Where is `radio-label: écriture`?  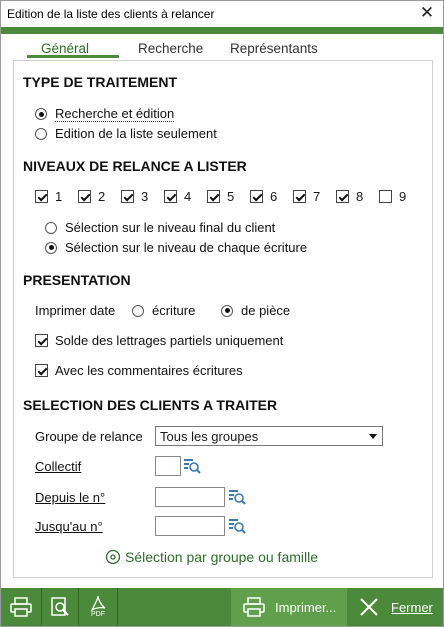
radio-label: écriture is located at coordinates (174, 310).